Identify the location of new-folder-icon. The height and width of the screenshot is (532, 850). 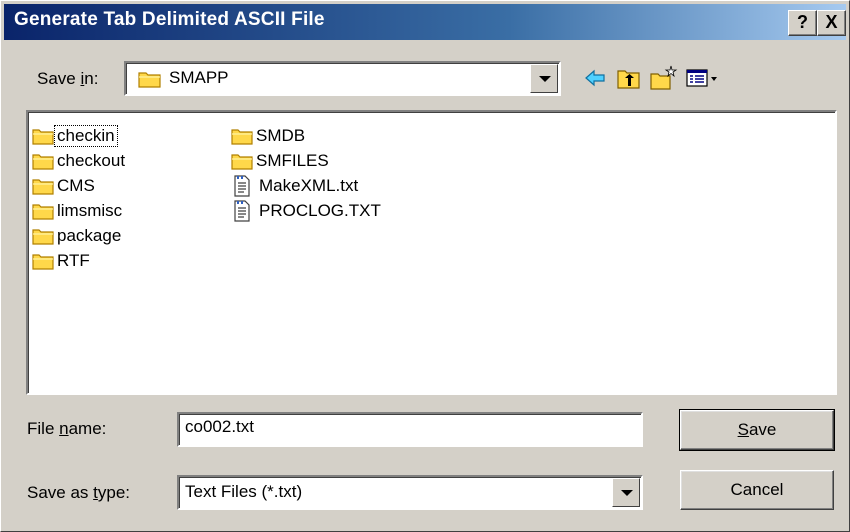
(663, 78).